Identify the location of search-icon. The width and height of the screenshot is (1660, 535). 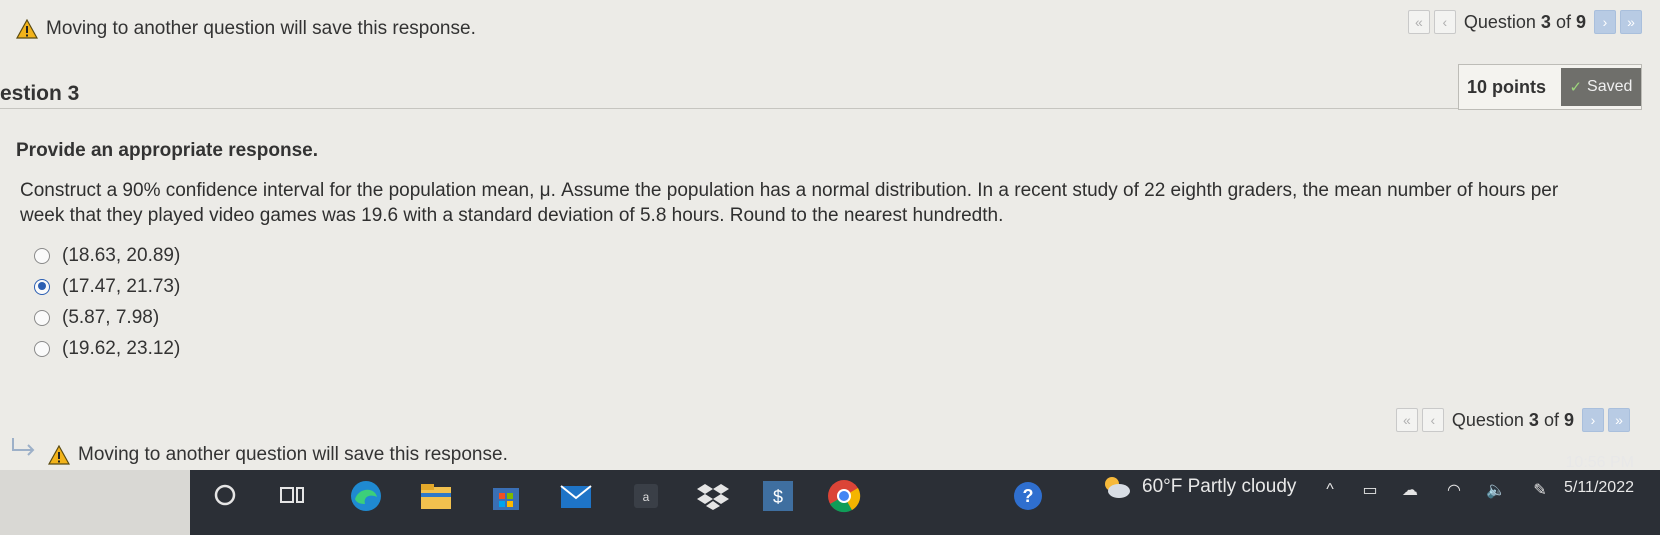
(226, 496).